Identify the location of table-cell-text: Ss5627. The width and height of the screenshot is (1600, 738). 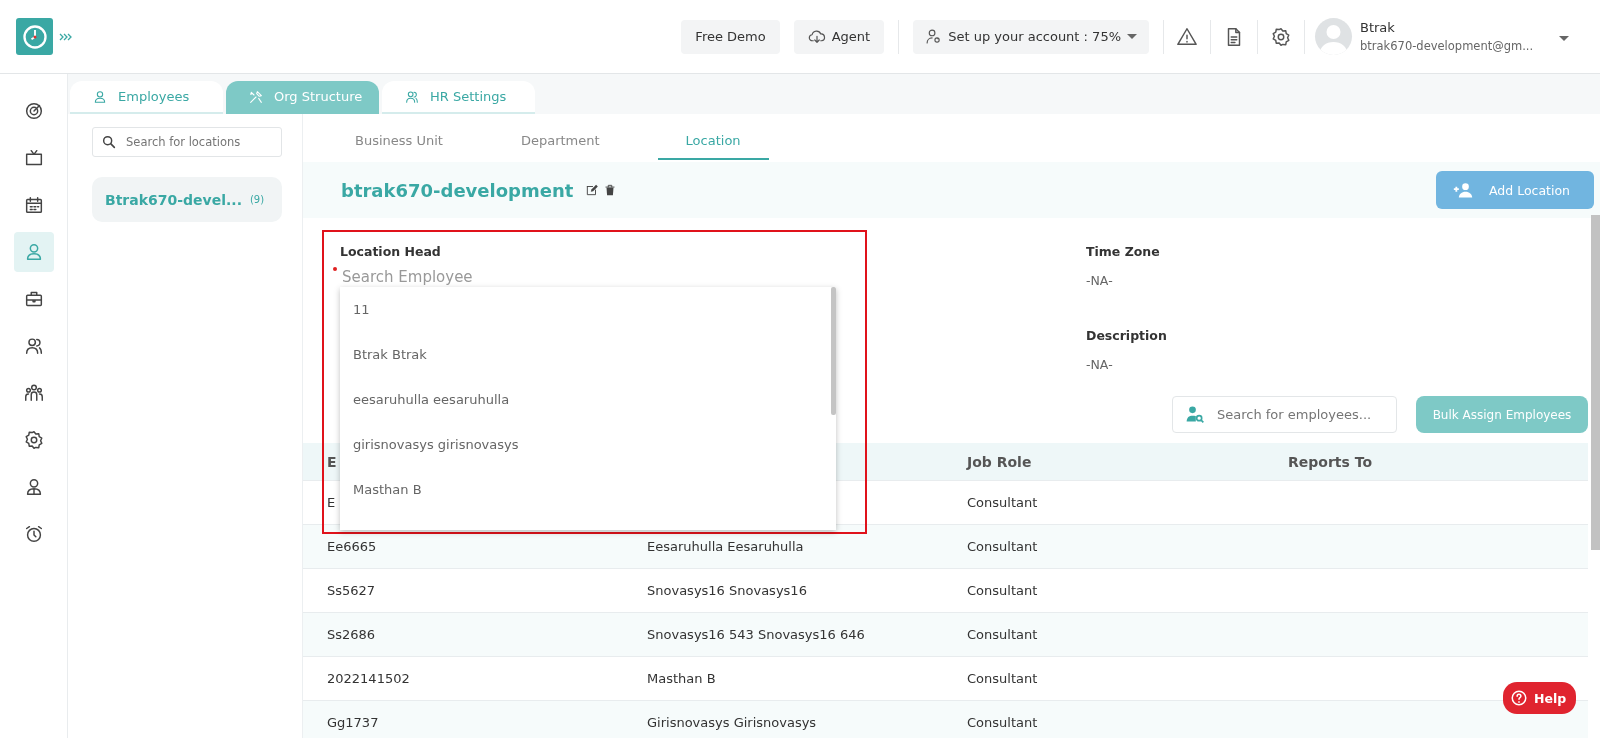
(352, 590).